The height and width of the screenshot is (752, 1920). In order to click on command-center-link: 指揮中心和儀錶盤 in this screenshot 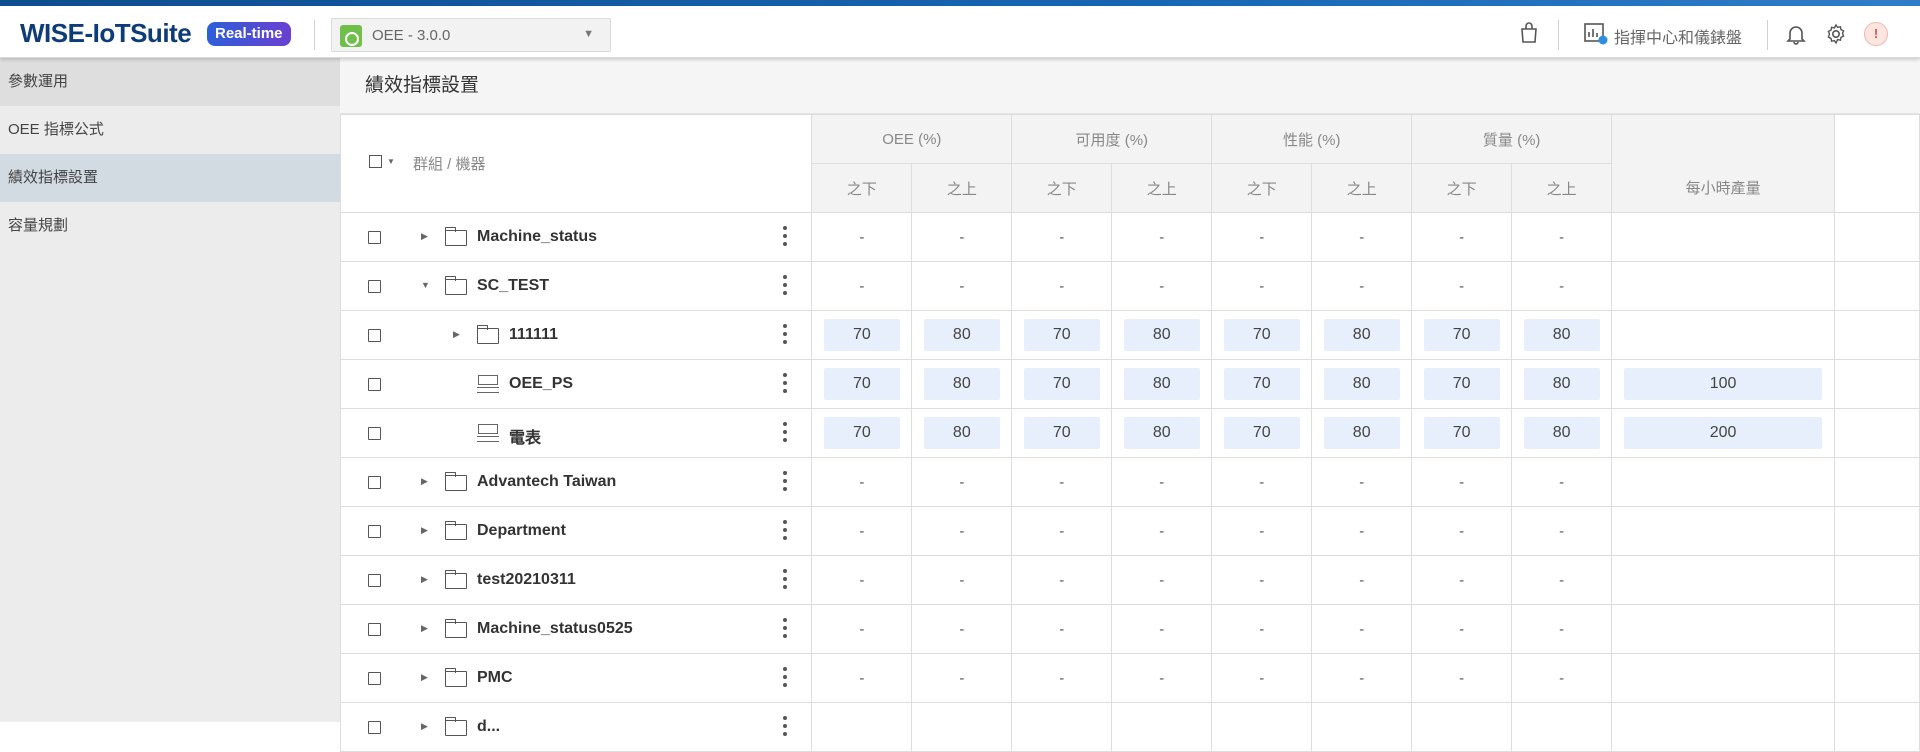, I will do `click(1678, 36)`.